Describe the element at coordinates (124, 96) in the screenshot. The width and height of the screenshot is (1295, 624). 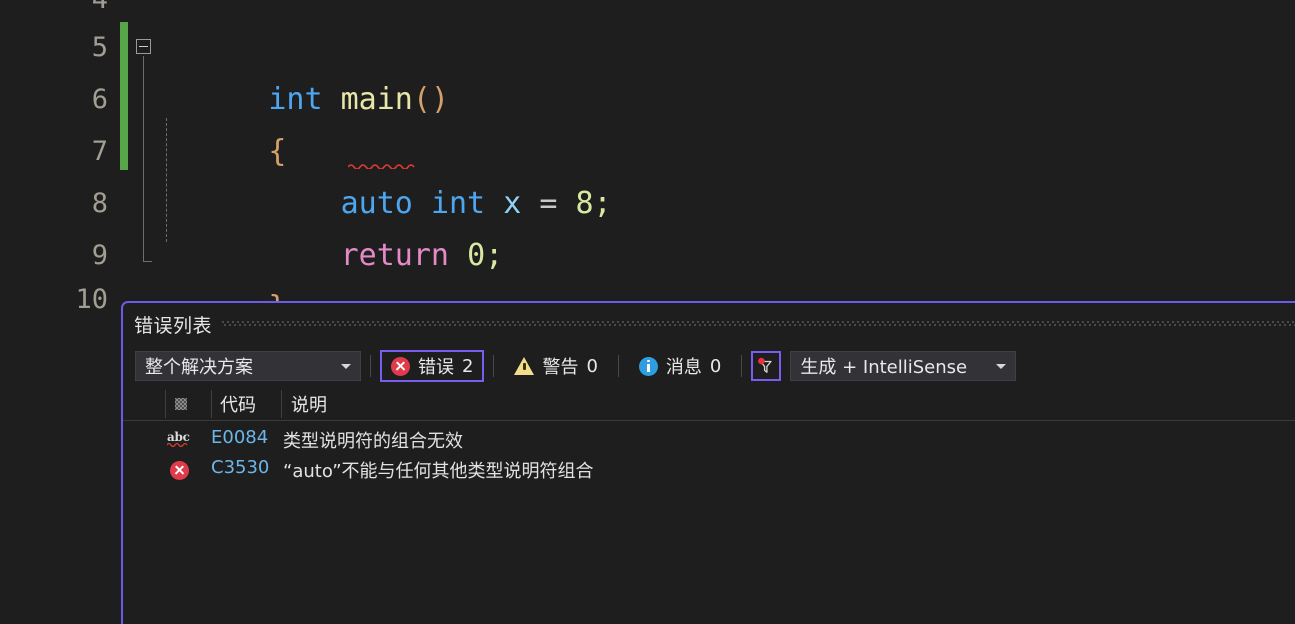
I see `changed-lines-indicator` at that location.